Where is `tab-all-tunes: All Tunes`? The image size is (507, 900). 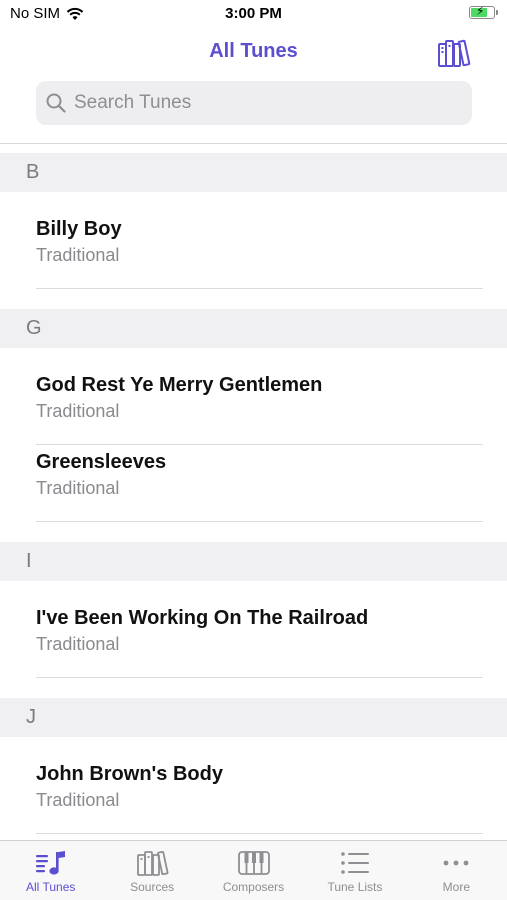
tab-all-tunes: All Tunes is located at coordinates (50, 870).